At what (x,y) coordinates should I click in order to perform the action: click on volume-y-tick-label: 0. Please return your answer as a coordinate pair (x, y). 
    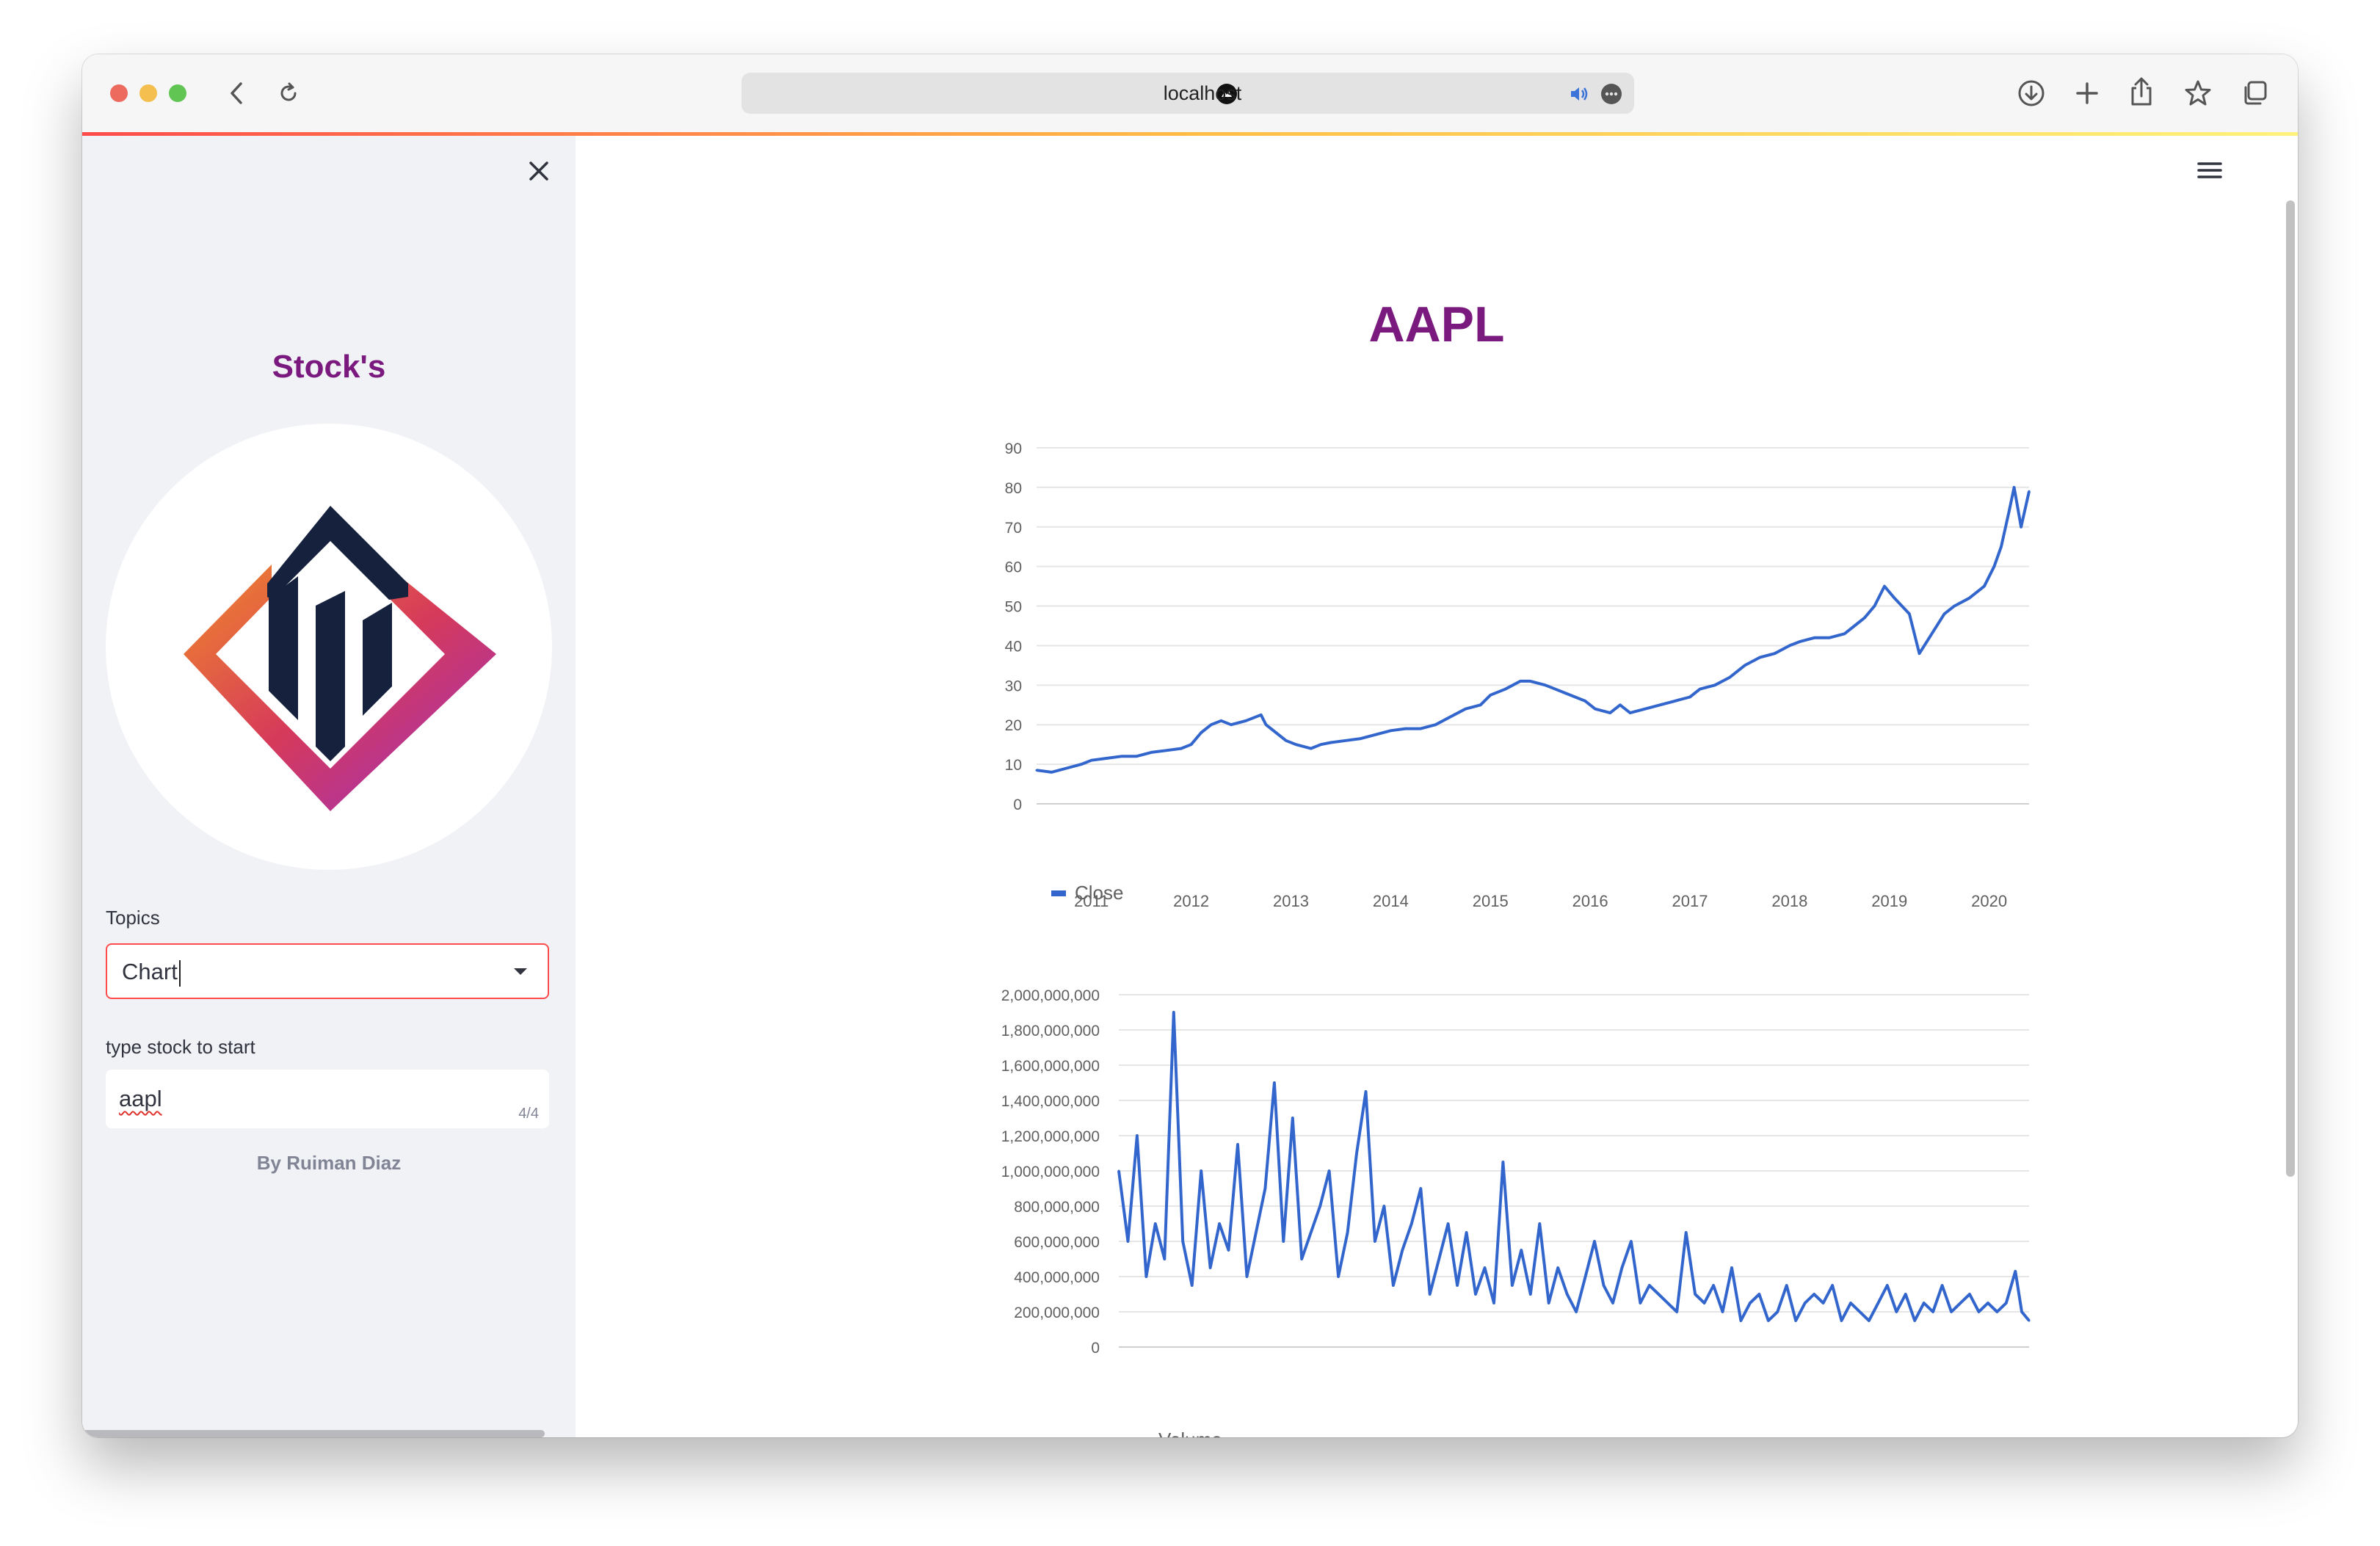
    Looking at the image, I should click on (1095, 1348).